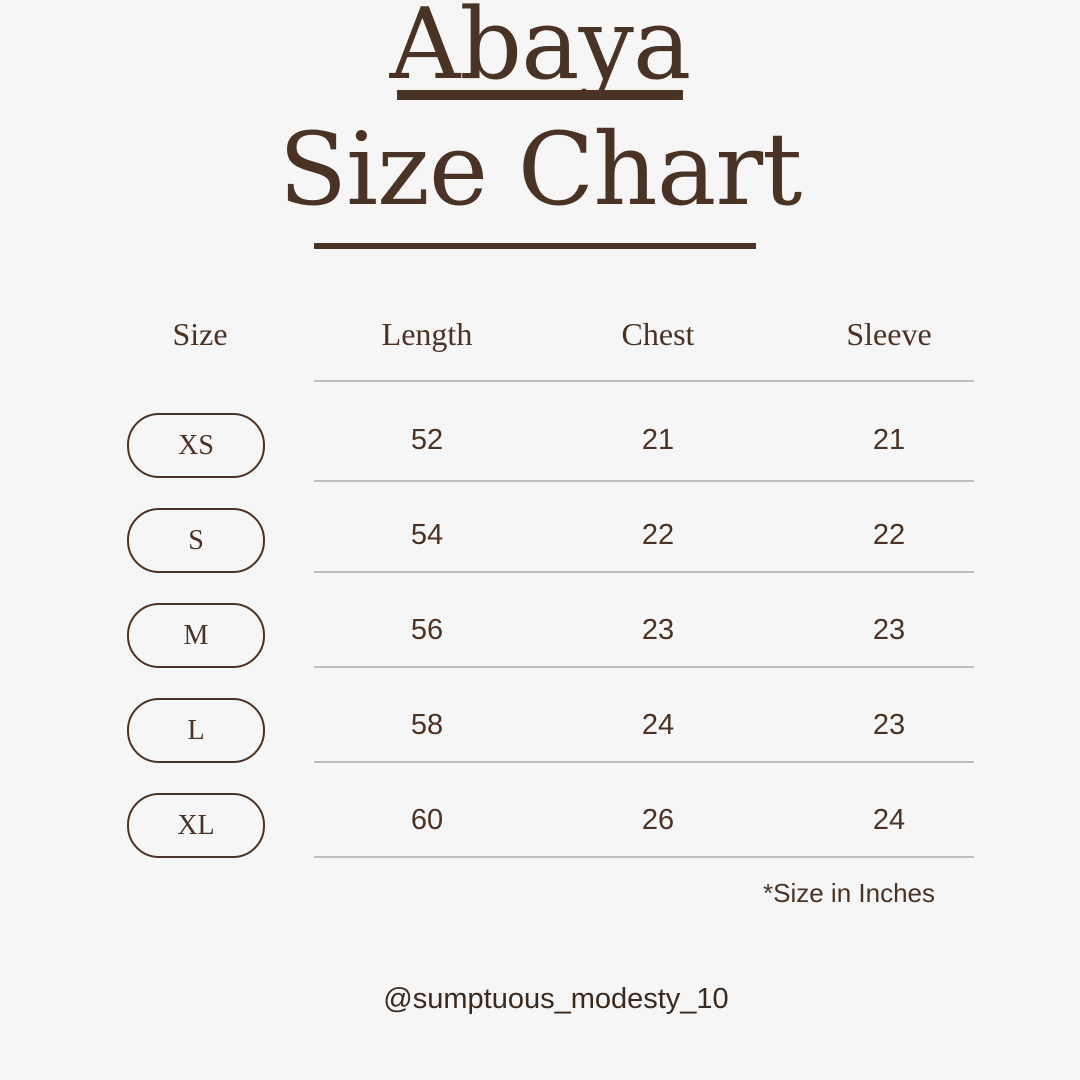 This screenshot has height=1080, width=1080. What do you see at coordinates (196, 540) in the screenshot?
I see `size-badge-s: S` at bounding box center [196, 540].